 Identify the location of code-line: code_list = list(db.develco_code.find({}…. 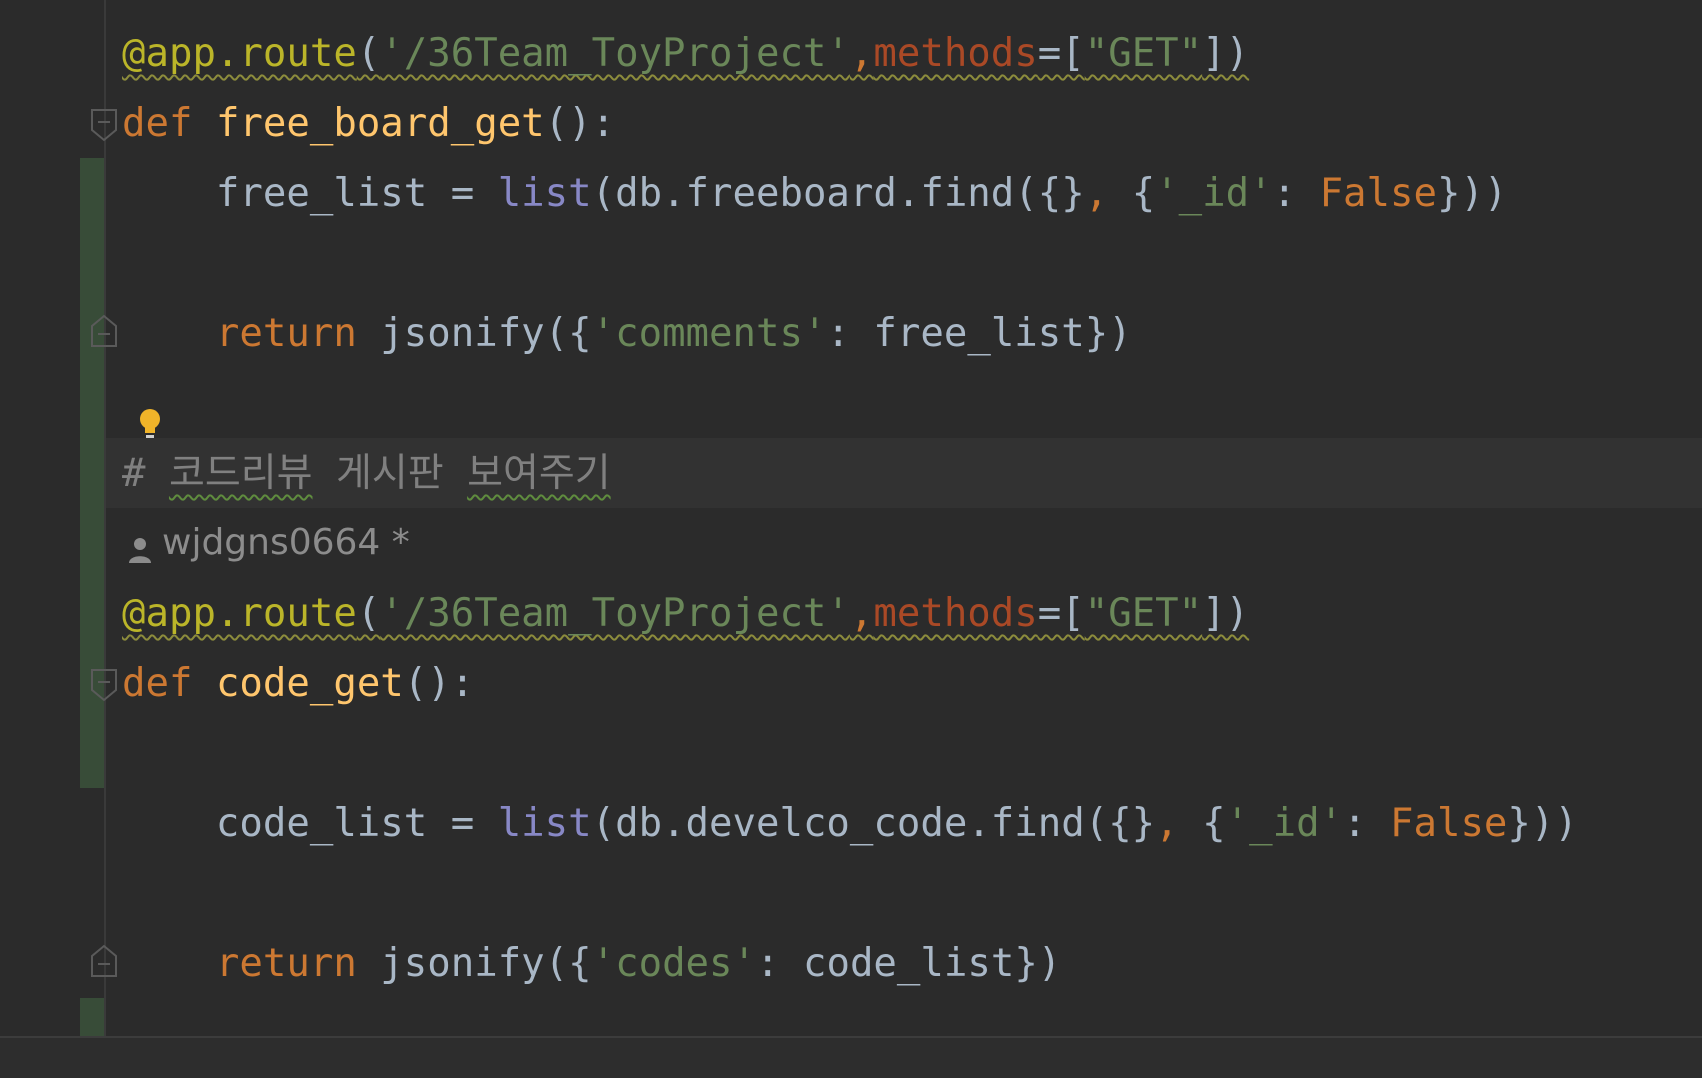
(850, 824).